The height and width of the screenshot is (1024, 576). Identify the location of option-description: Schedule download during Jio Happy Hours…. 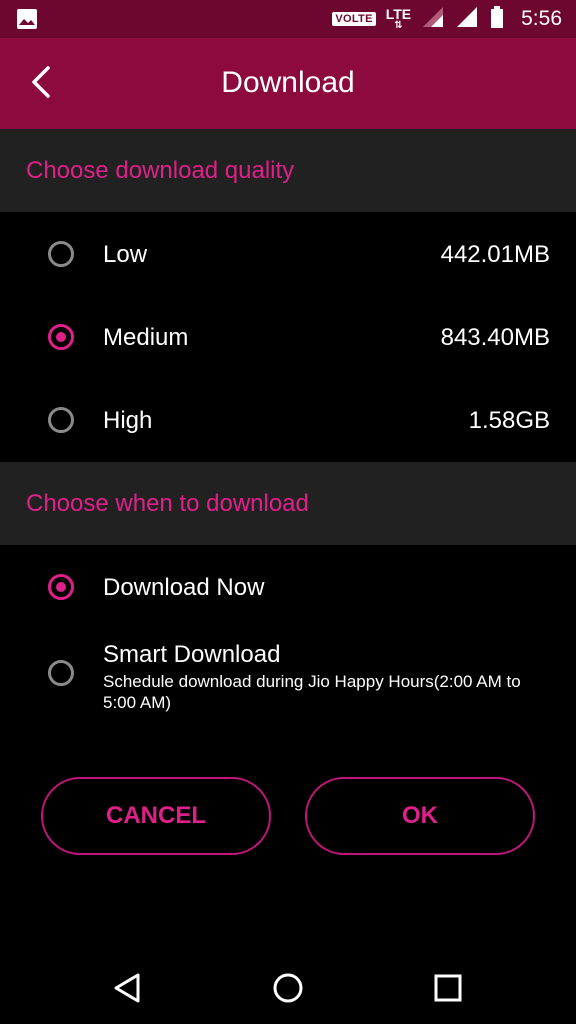
(312, 692).